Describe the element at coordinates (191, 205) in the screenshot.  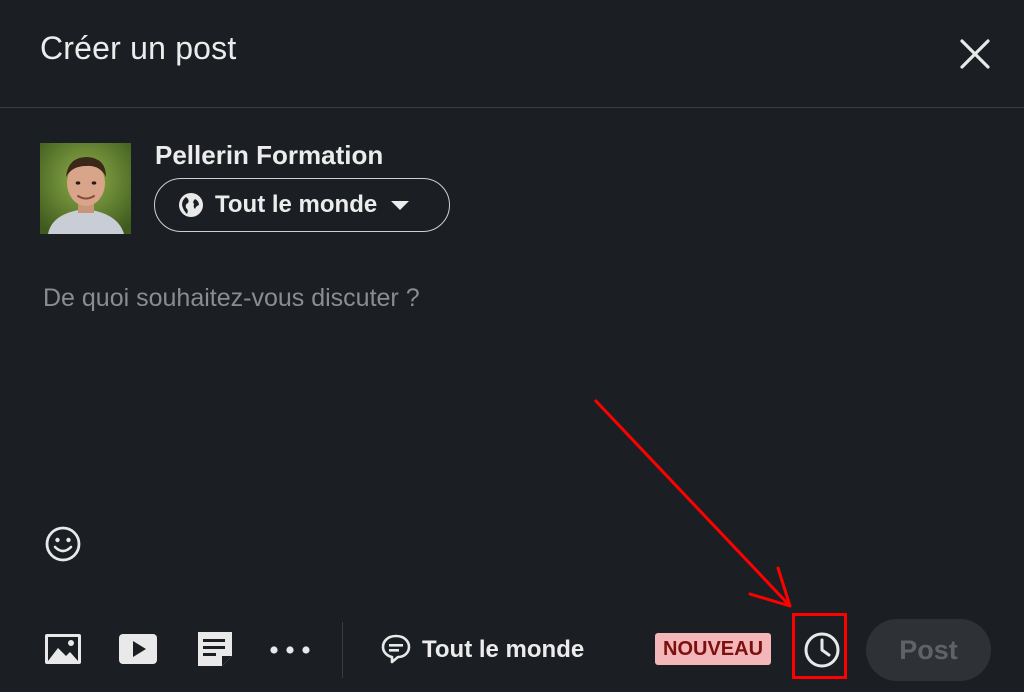
I see `globe-icon` at that location.